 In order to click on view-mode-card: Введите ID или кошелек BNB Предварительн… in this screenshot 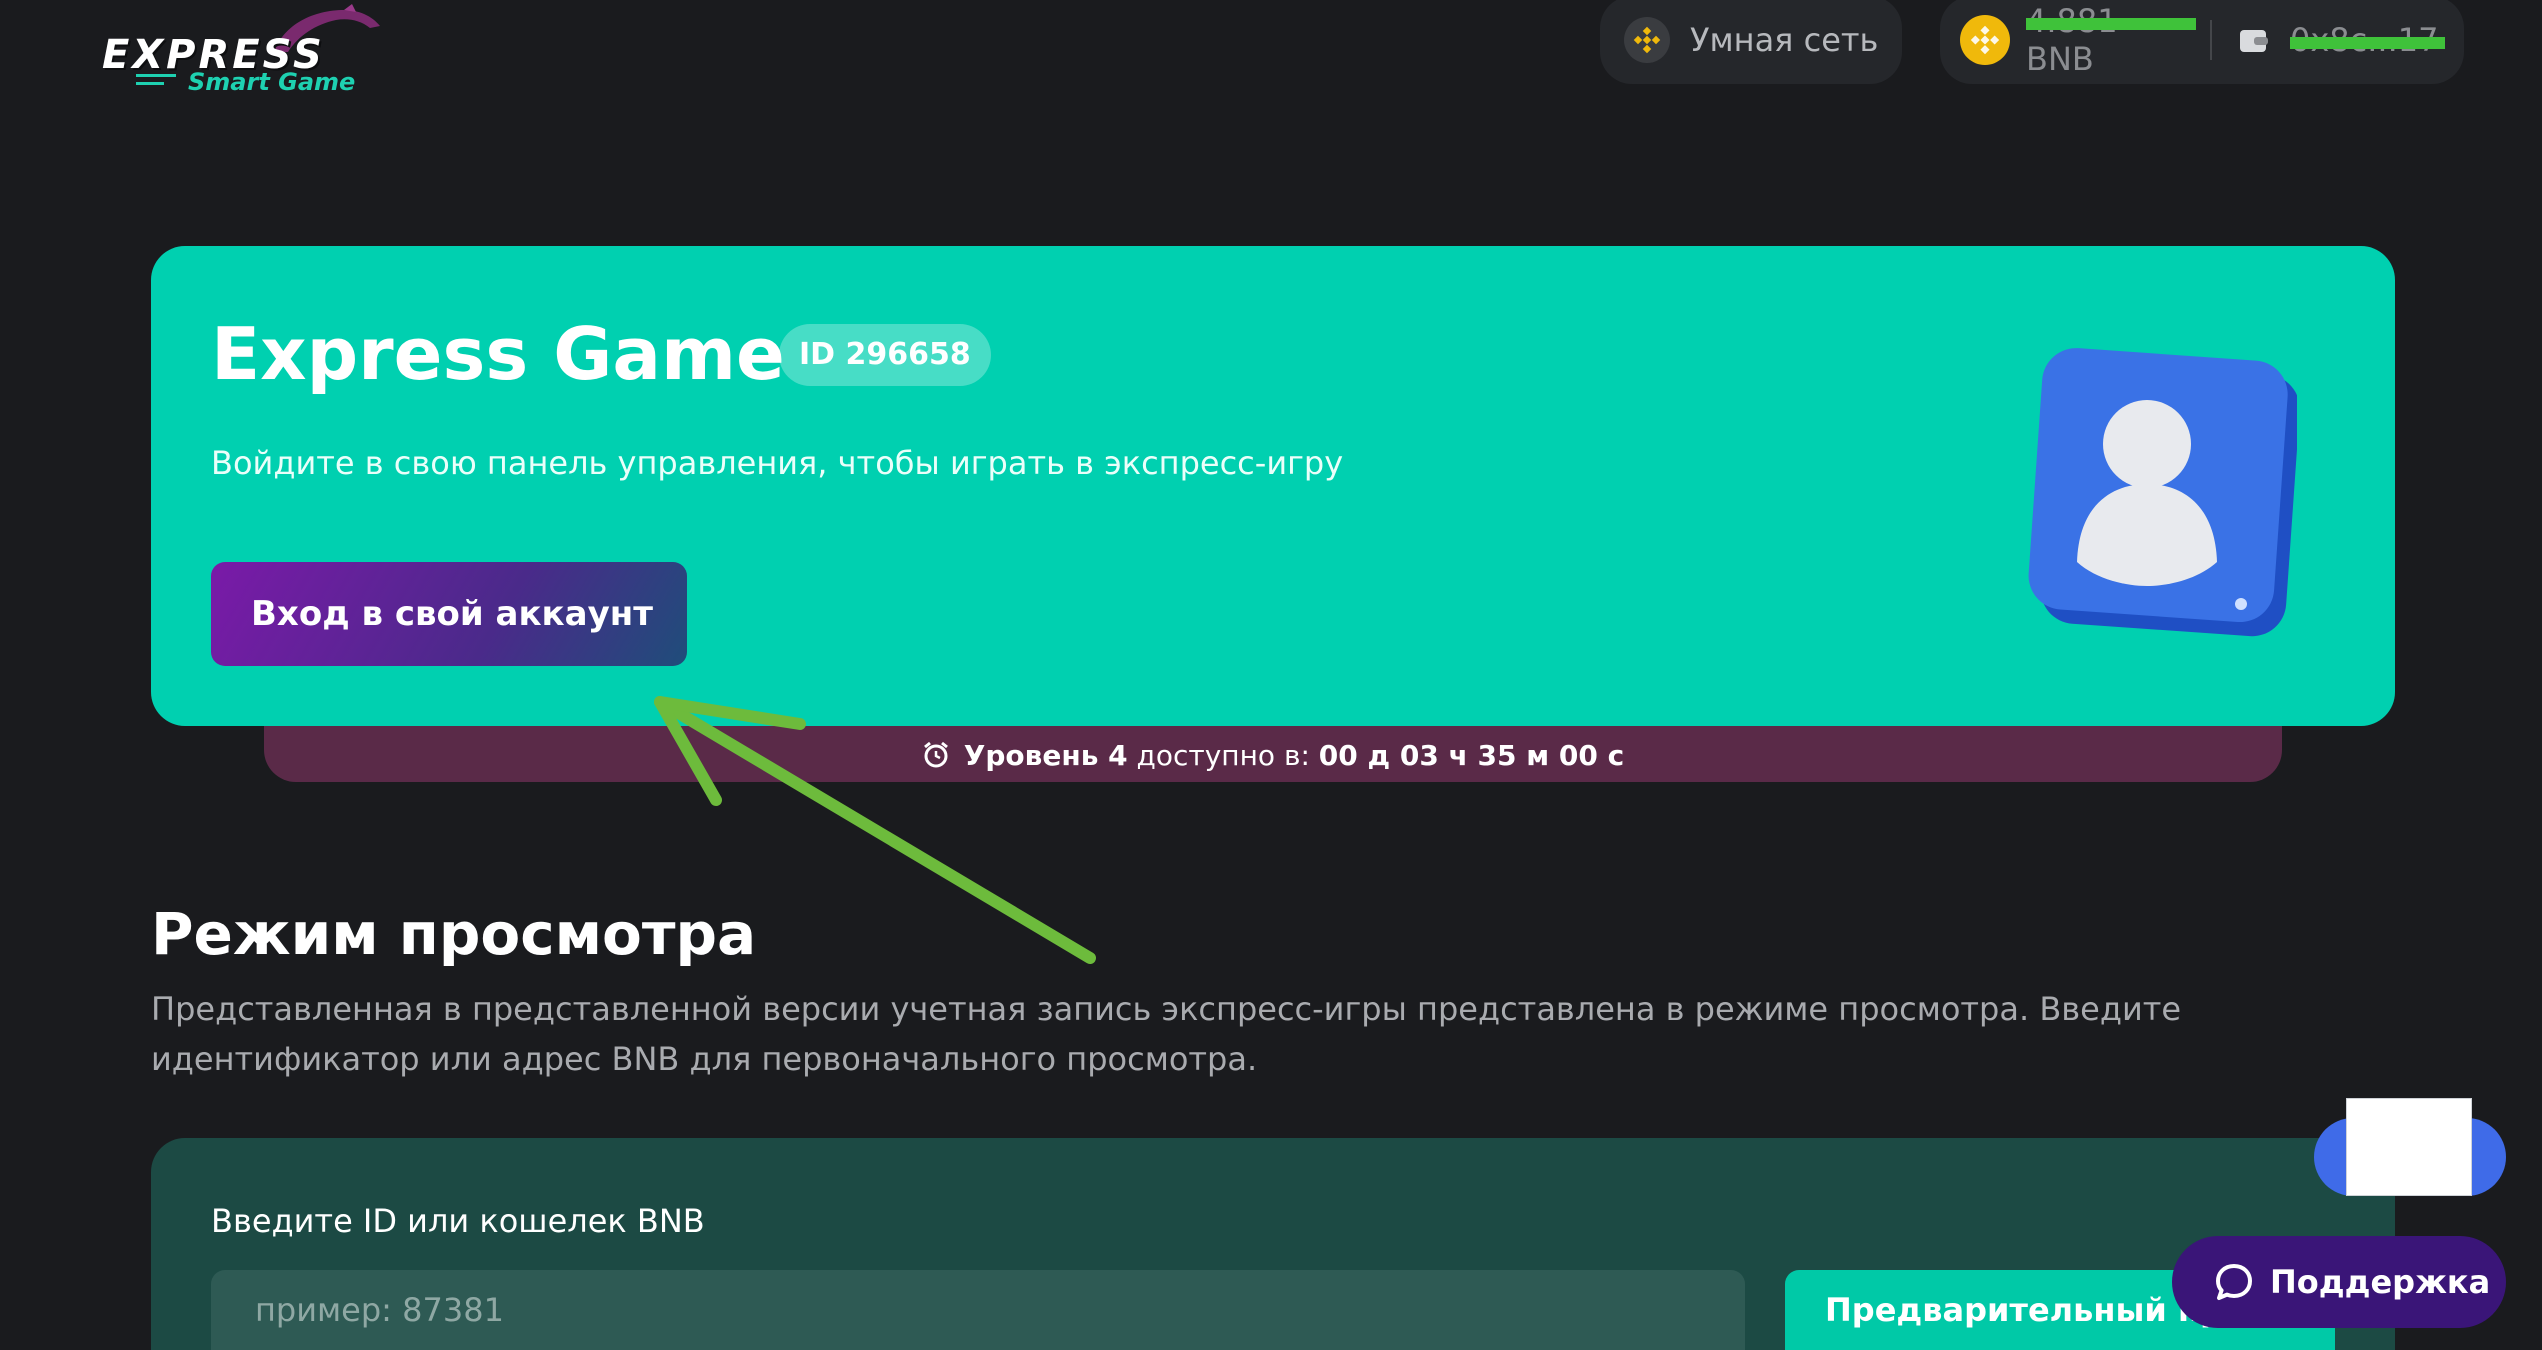, I will do `click(1273, 1244)`.